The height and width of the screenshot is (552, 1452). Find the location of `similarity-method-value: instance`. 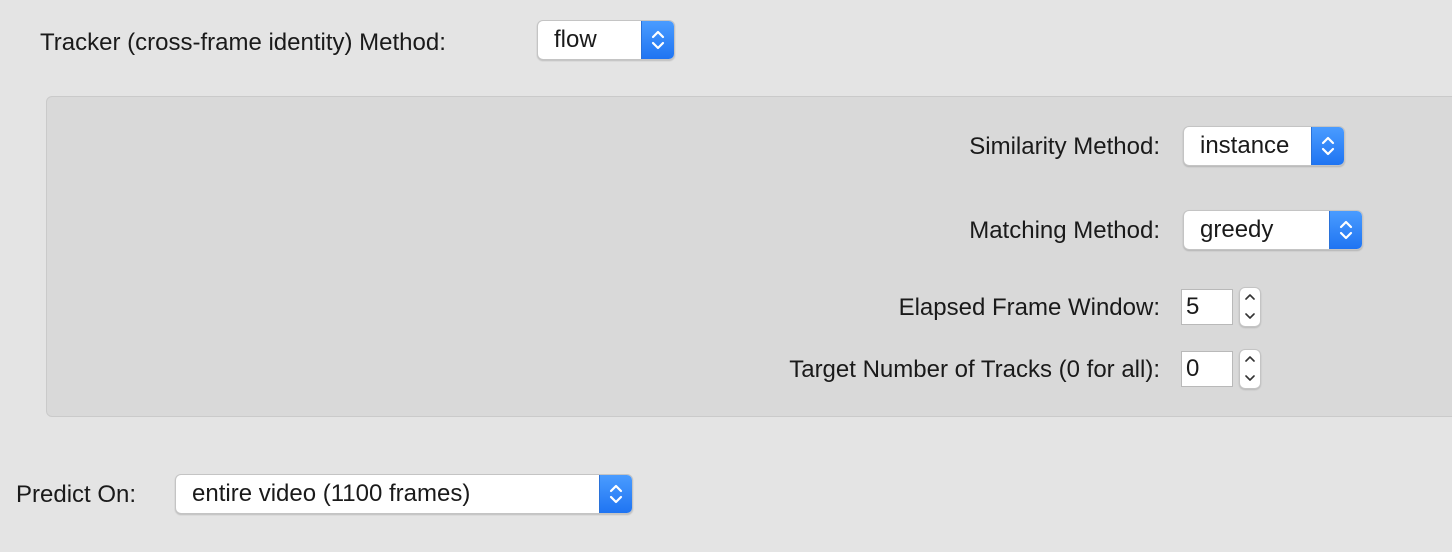

similarity-method-value: instance is located at coordinates (1245, 145).